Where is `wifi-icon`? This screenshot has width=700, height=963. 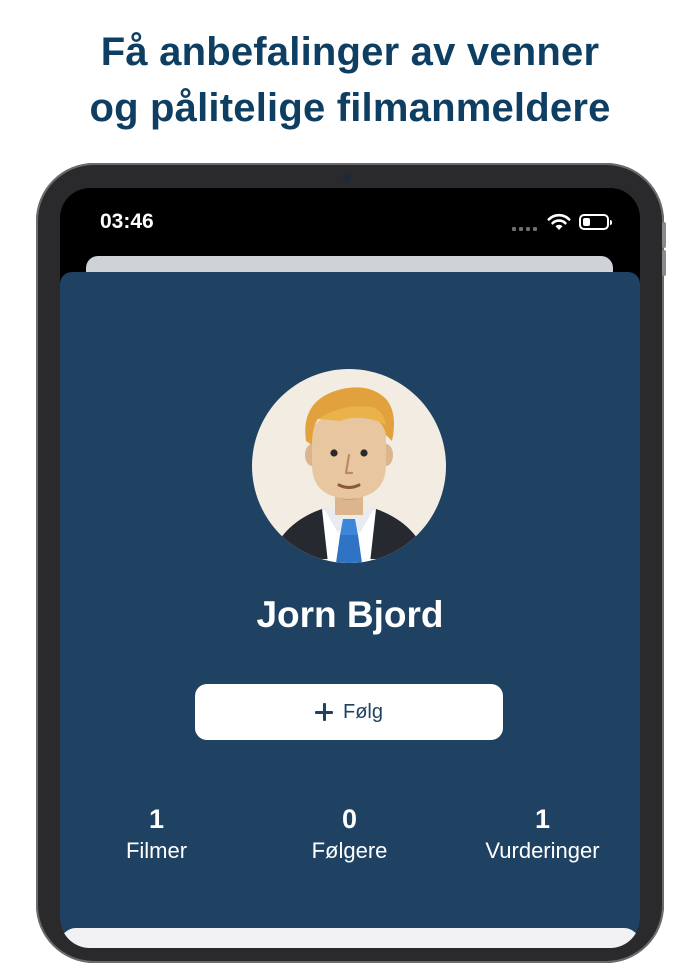 wifi-icon is located at coordinates (559, 221).